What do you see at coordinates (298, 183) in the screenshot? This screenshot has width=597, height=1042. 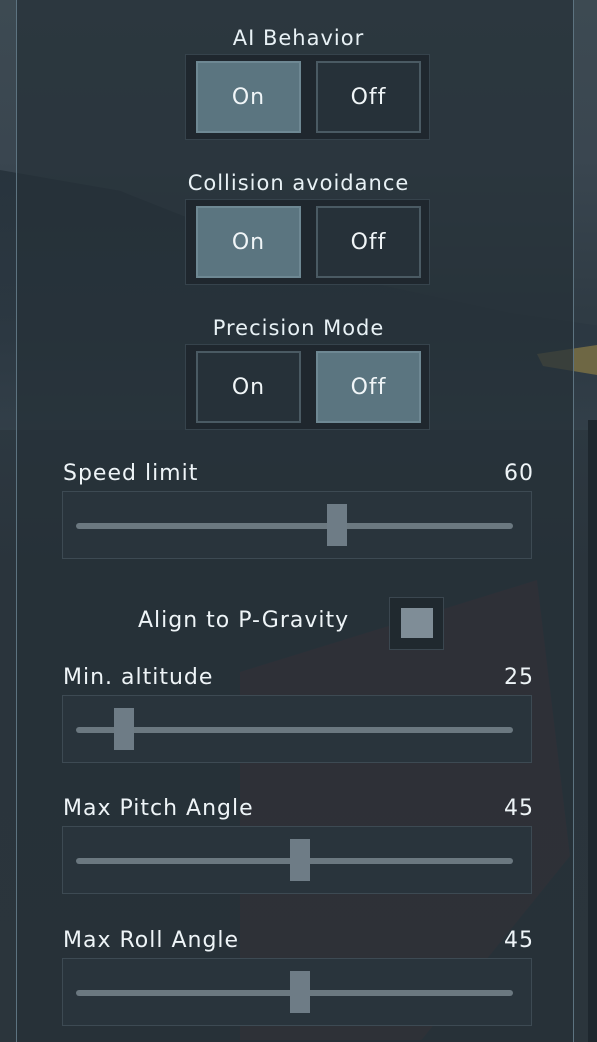 I see `collision-avoidance-title: Collision avoidance` at bounding box center [298, 183].